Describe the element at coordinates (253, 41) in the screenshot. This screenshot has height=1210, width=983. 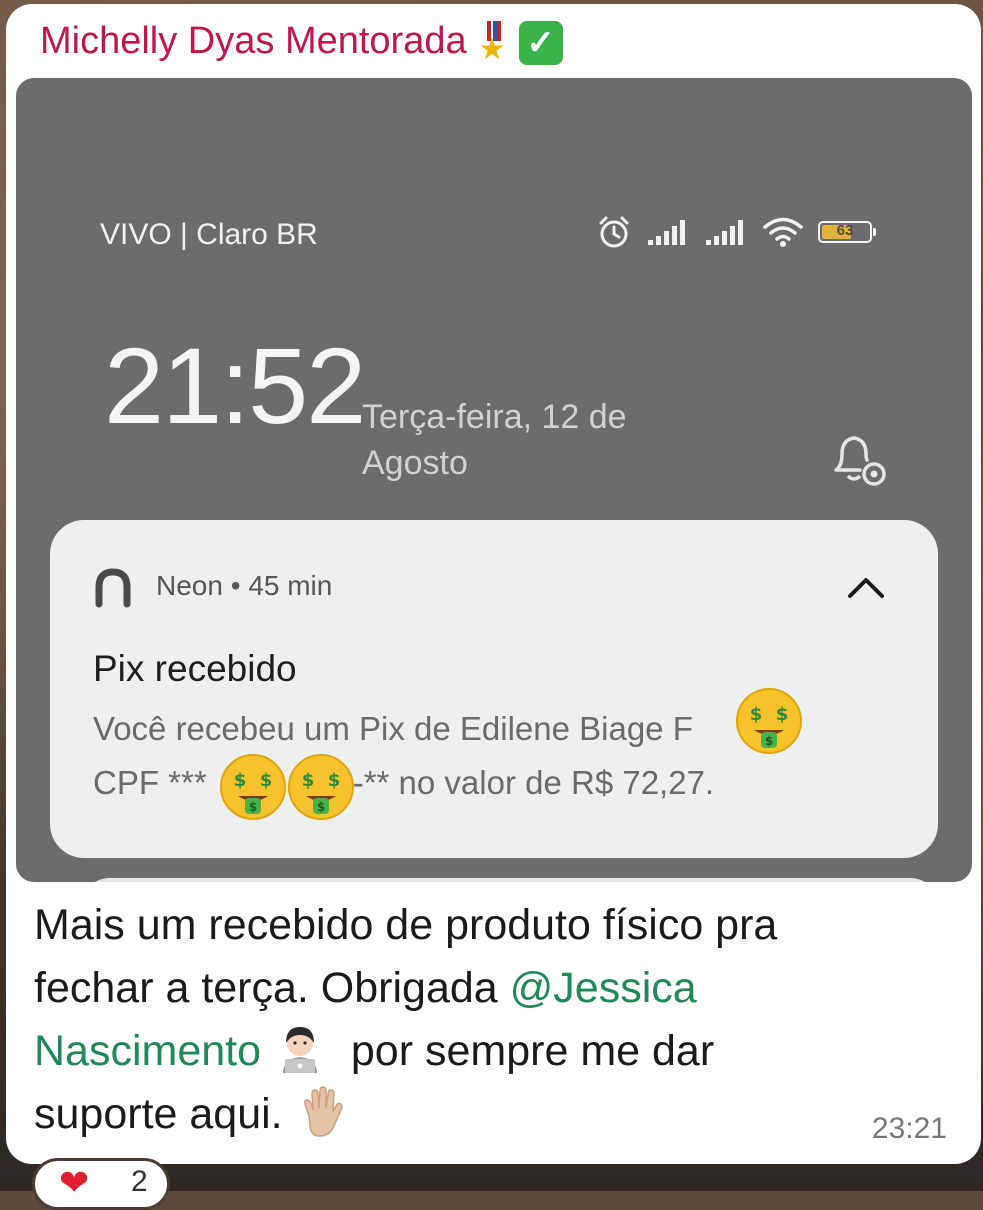
I see `sender-name-label: Michelly Dyas Mentorada` at that location.